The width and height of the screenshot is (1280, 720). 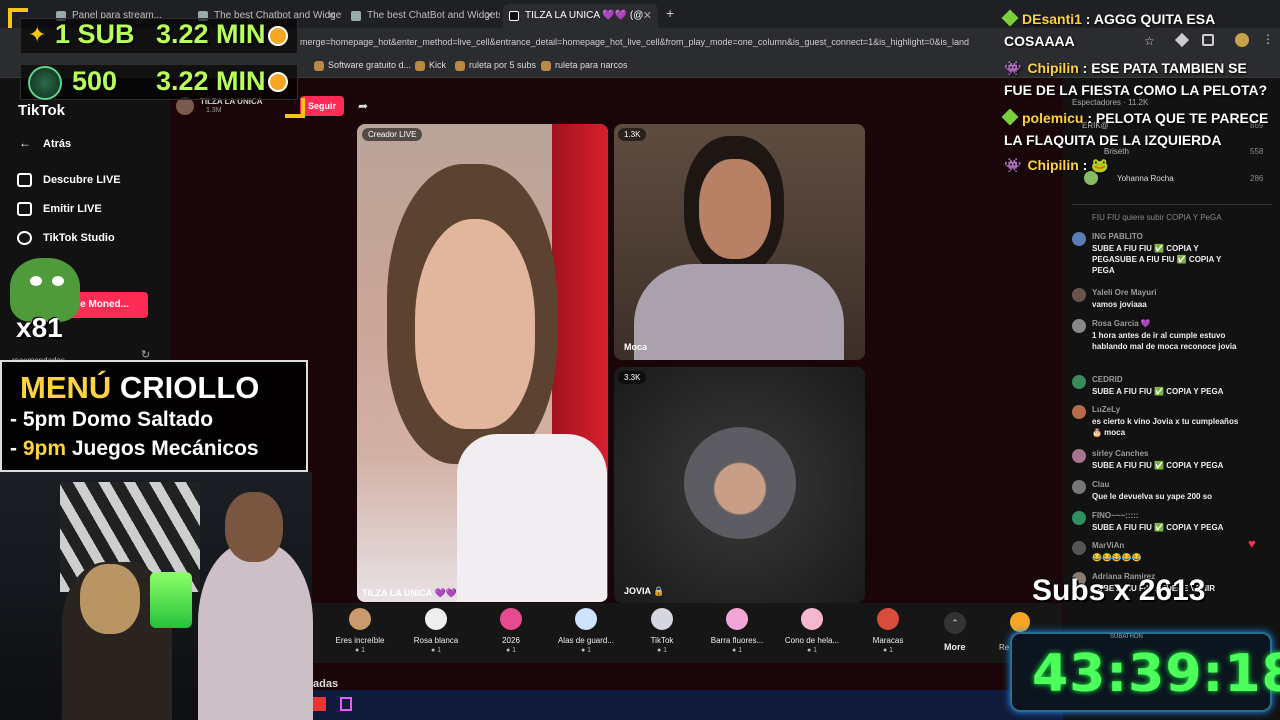 I want to click on gift-item: Alas de guard... ● 1, so click(x=586, y=631).